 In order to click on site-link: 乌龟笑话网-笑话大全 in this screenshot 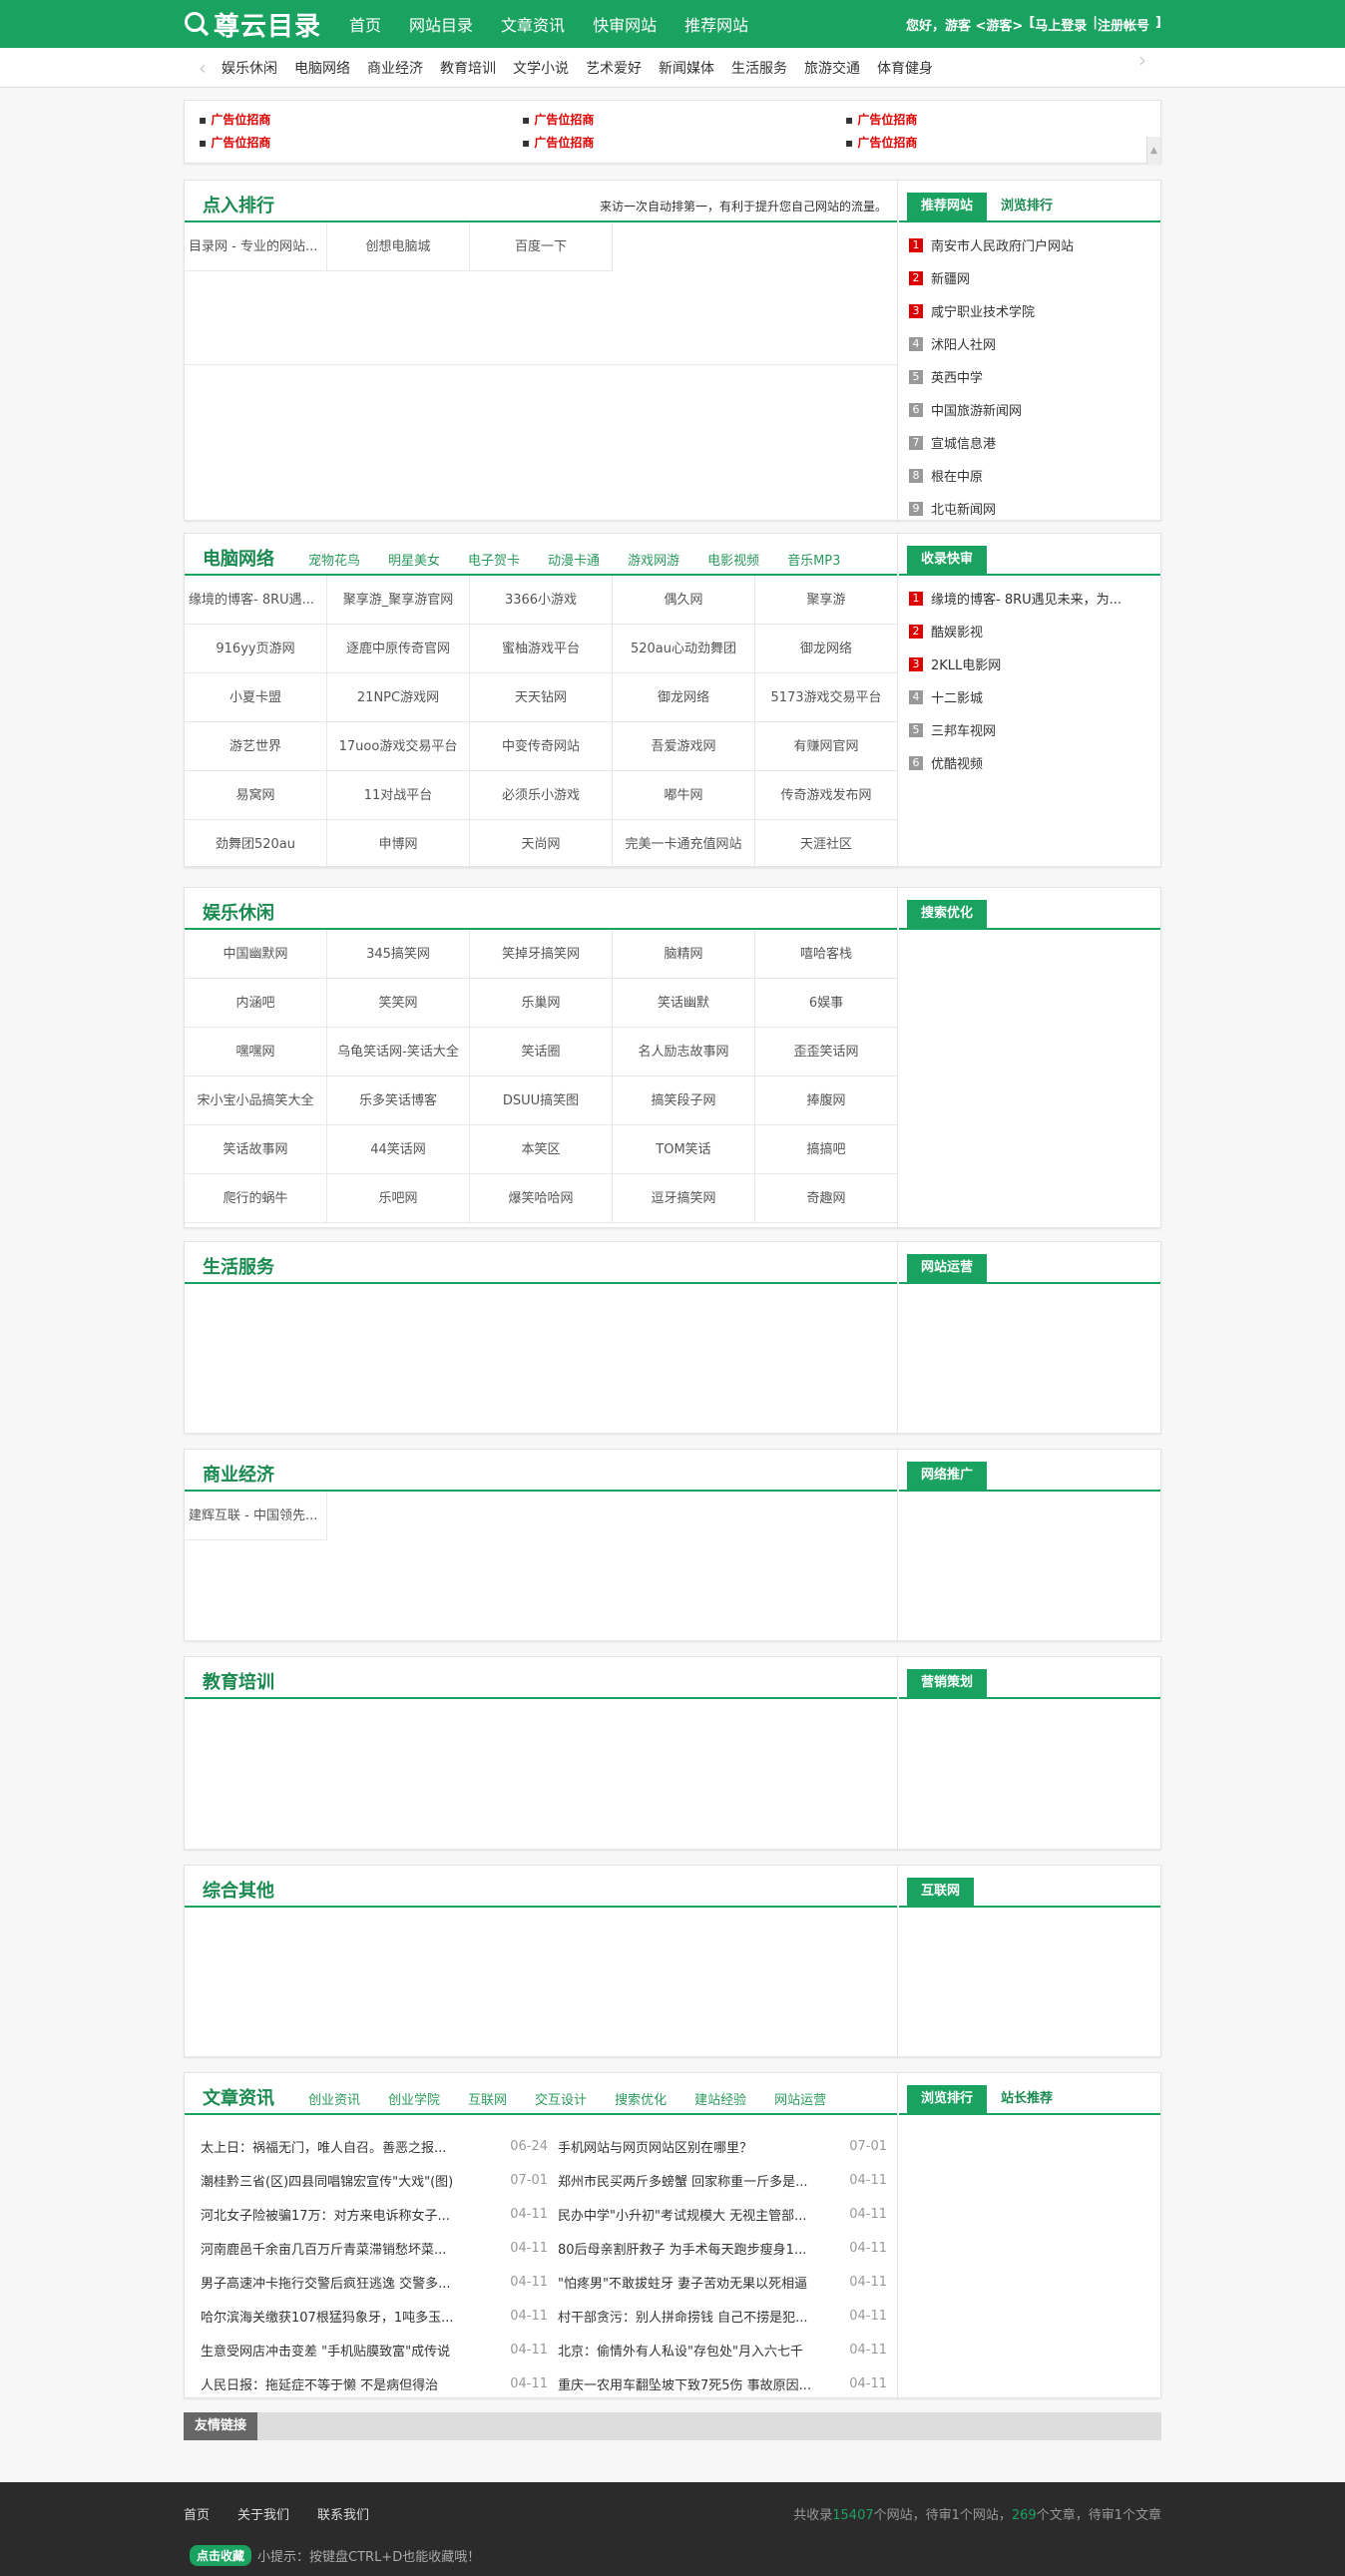, I will do `click(398, 1052)`.